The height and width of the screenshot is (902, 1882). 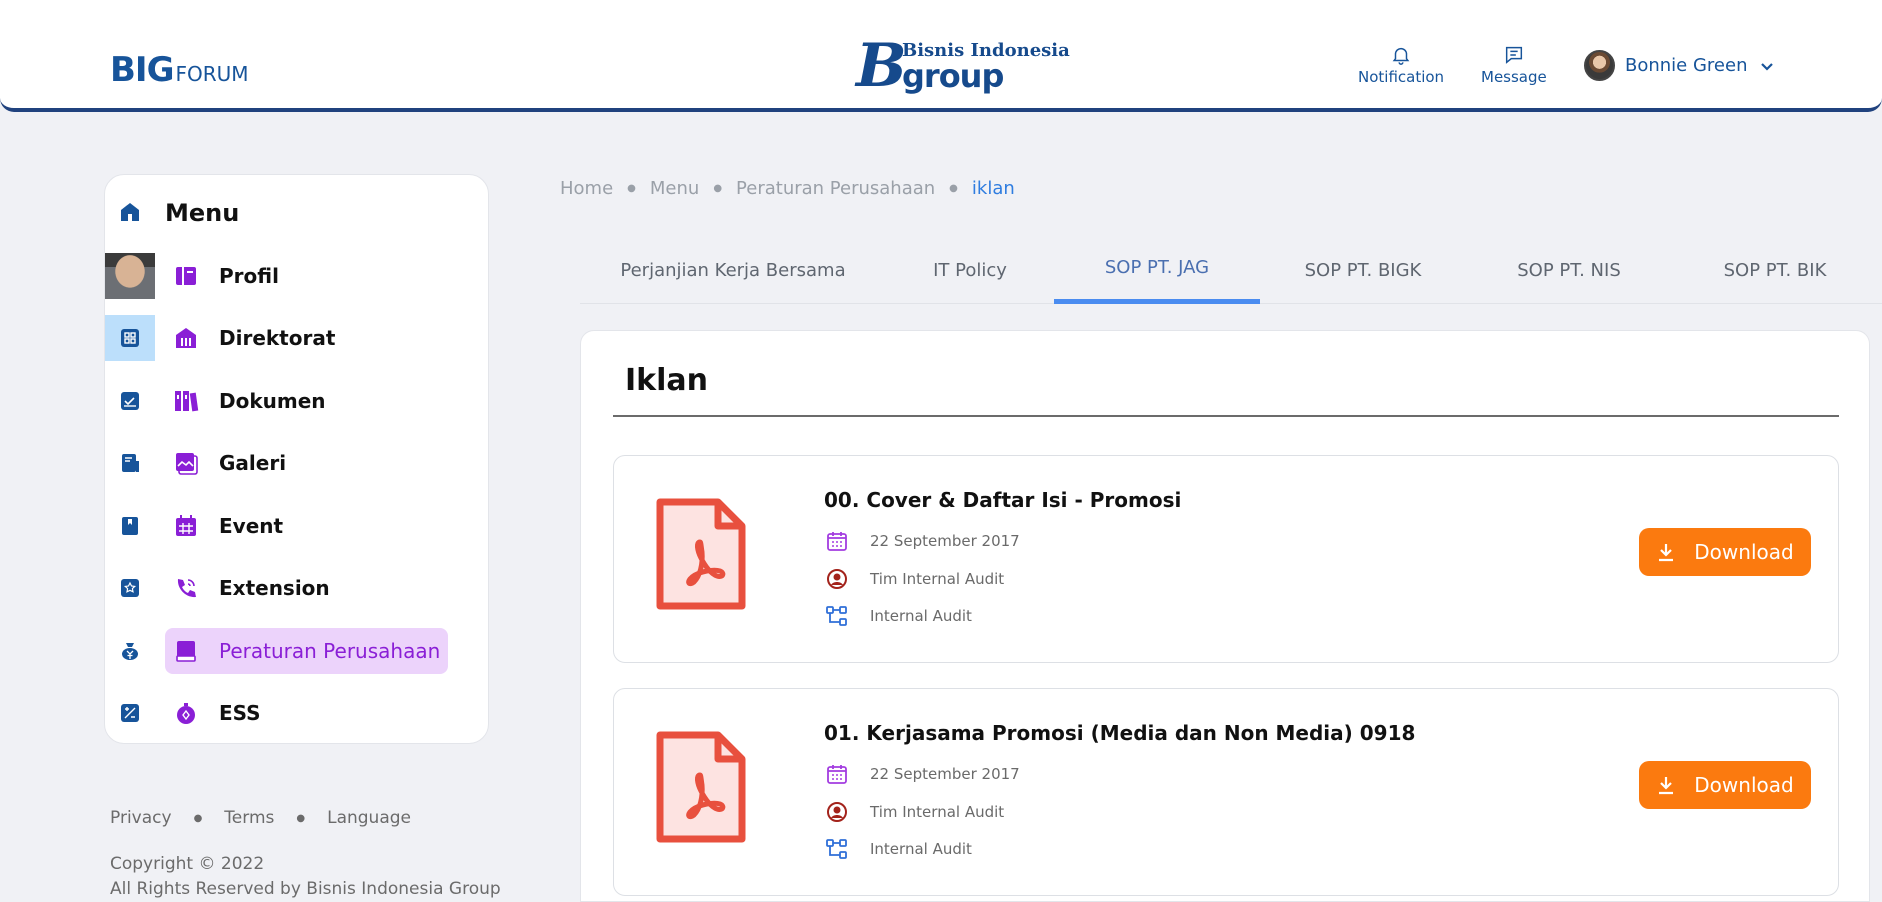 I want to click on tab-sop-pt-bik: SOP PT. BIK, so click(x=1775, y=270).